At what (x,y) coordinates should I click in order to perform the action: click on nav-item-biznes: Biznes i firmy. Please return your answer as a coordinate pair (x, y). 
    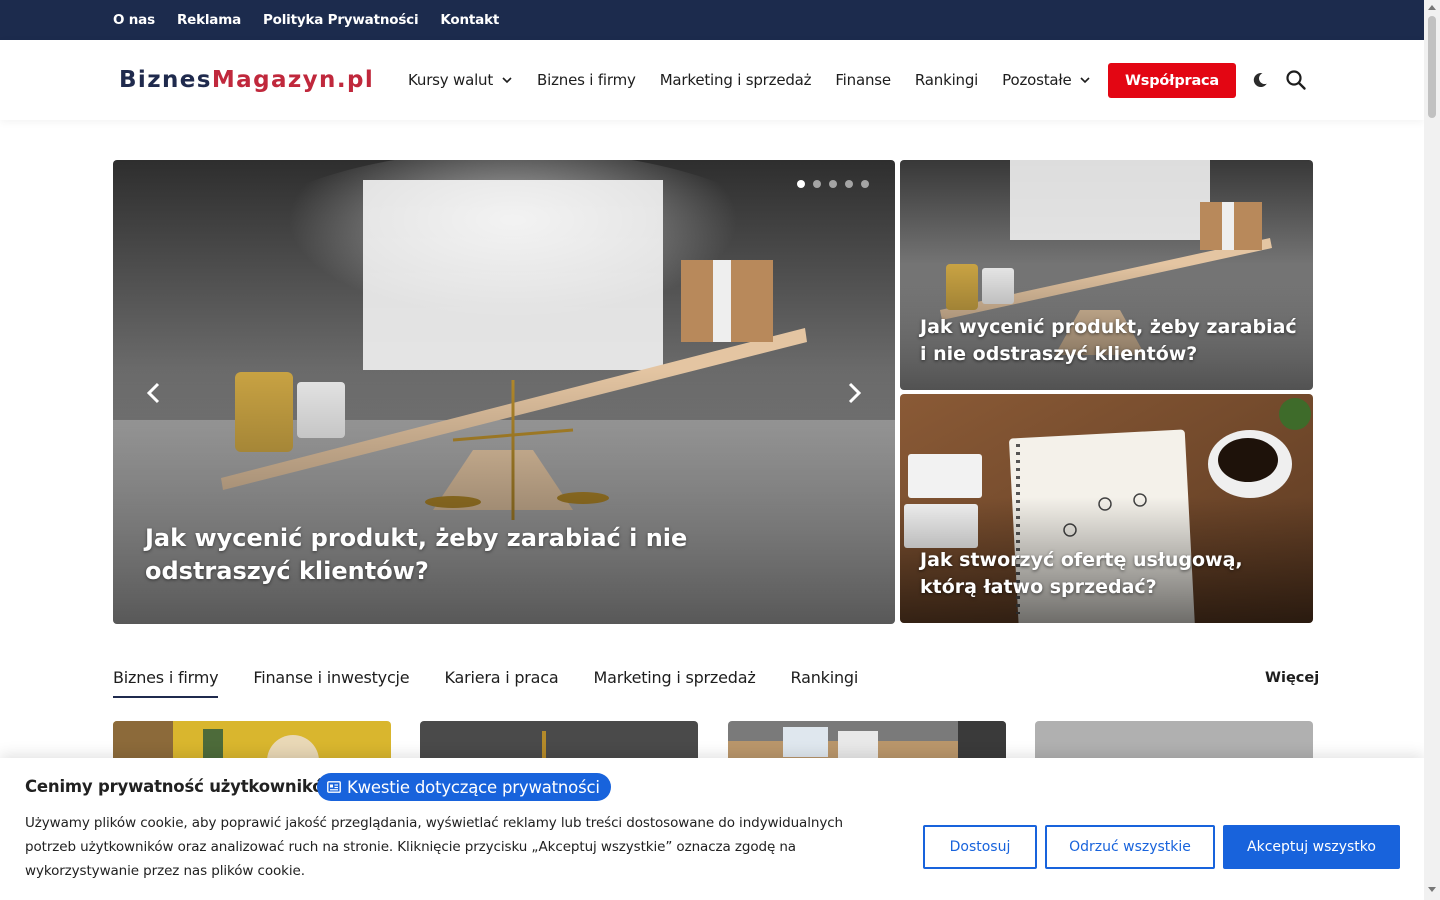
    Looking at the image, I should click on (586, 80).